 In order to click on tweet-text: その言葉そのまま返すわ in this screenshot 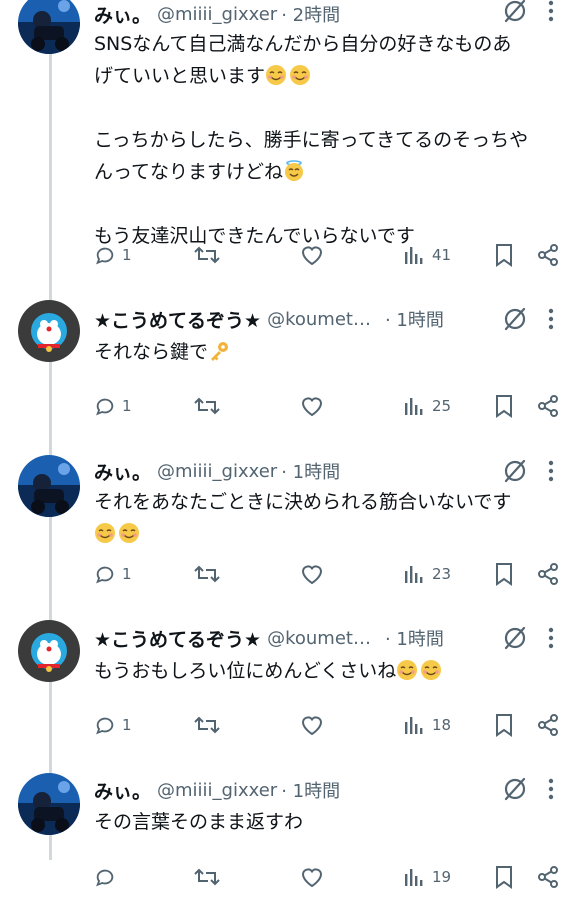, I will do `click(326, 822)`.